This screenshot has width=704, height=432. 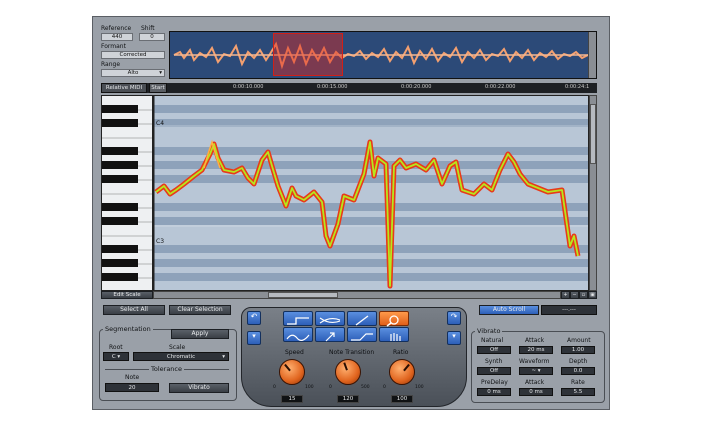 I want to click on depth-label: Depth, so click(x=578, y=361).